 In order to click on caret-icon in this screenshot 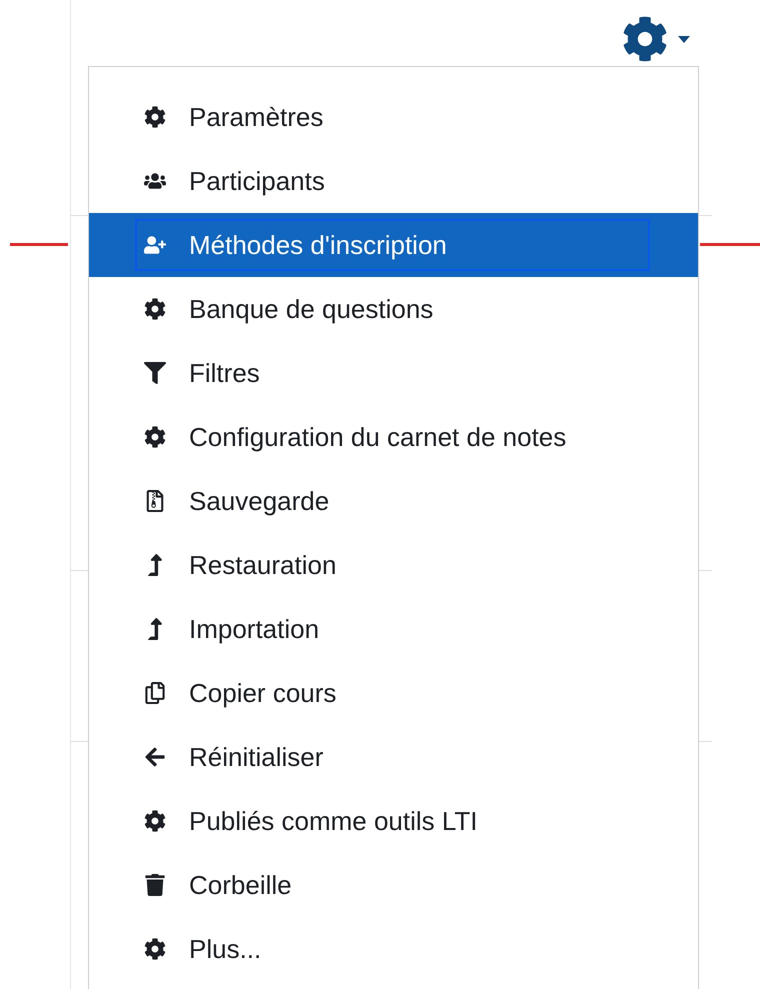, I will do `click(684, 39)`.